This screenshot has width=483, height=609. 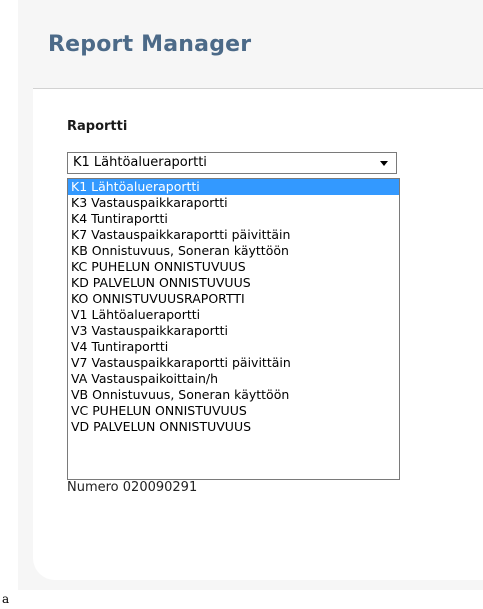 What do you see at coordinates (233, 283) in the screenshot?
I see `dropdown-option: KD PALVELUN ONNISTUVUUS` at bounding box center [233, 283].